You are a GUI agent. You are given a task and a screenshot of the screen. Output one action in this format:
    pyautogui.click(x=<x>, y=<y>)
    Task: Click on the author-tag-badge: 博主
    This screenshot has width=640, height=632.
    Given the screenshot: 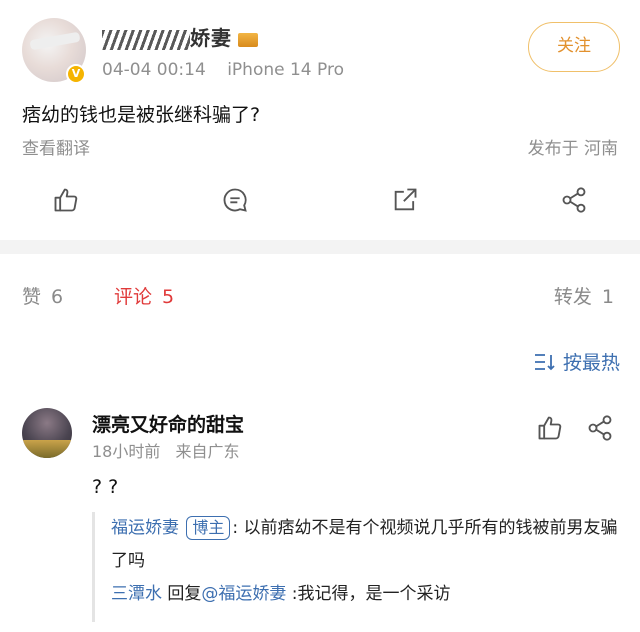 What is the action you would take?
    pyautogui.click(x=208, y=528)
    